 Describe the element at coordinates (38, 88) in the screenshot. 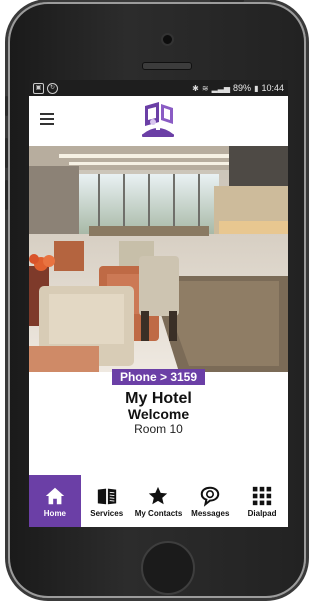

I see `notification-icon: ▣` at that location.